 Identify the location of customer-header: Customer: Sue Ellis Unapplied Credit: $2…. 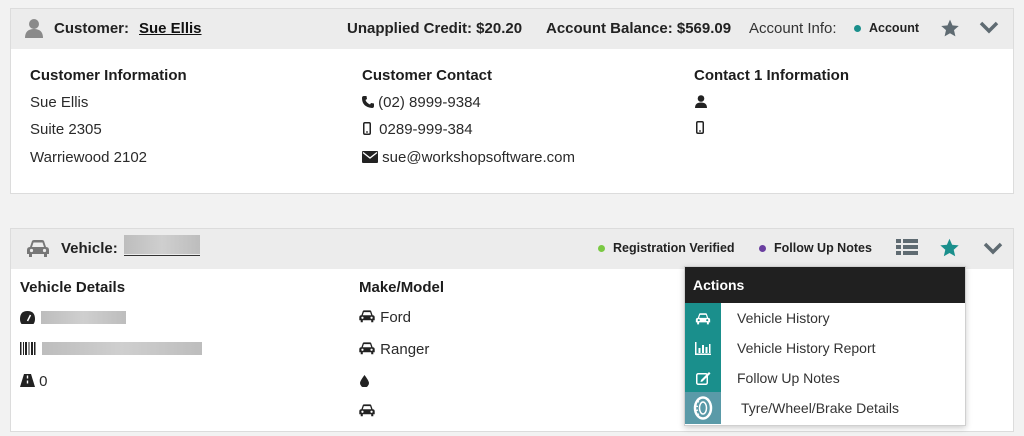
(512, 29).